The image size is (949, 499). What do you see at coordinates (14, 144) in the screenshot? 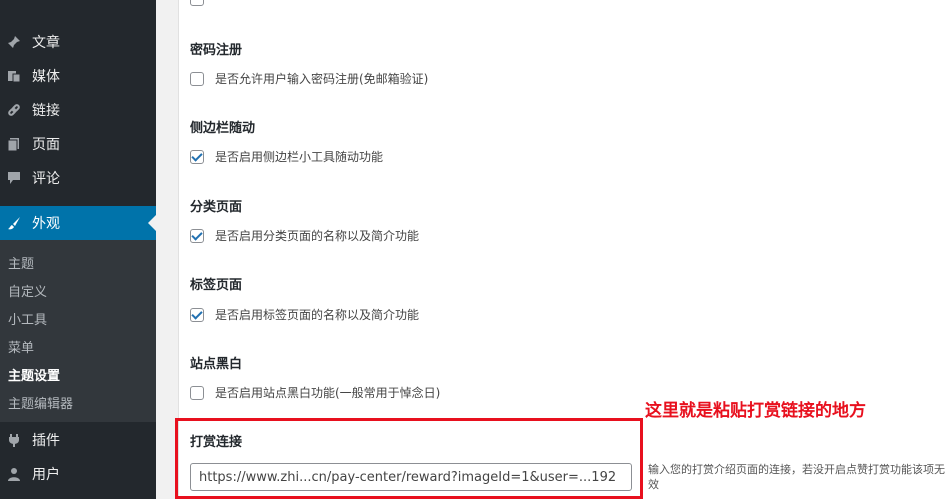
I see `page-icon` at bounding box center [14, 144].